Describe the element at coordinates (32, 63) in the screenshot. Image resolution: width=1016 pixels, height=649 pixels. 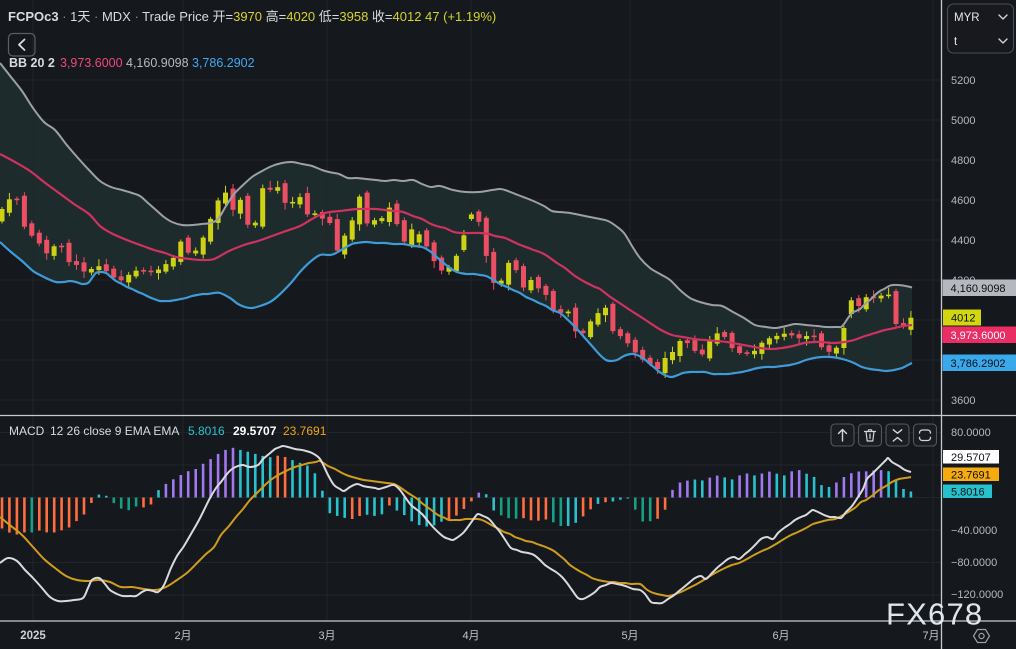
I see `svg-text: BB 20 2` at that location.